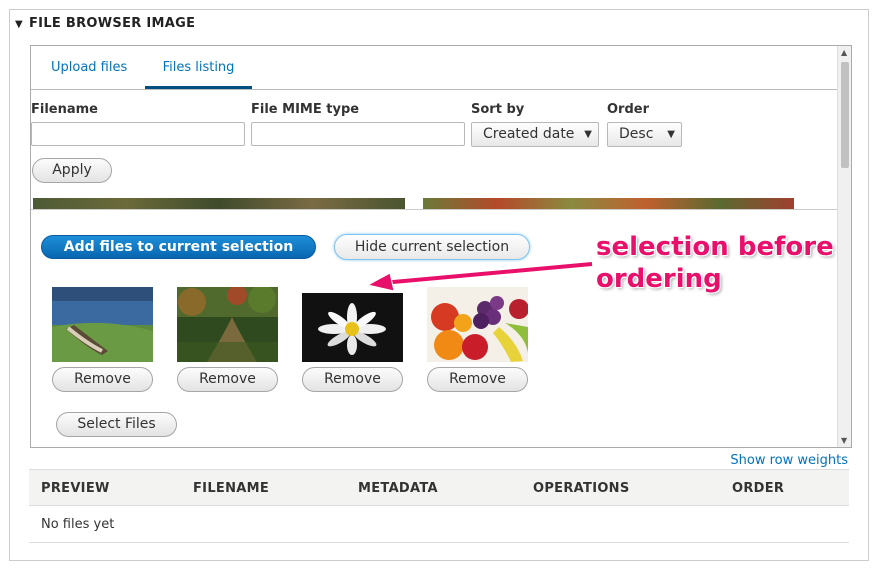 This screenshot has height=573, width=875. I want to click on tab-files-listing: Files listing, so click(198, 74).